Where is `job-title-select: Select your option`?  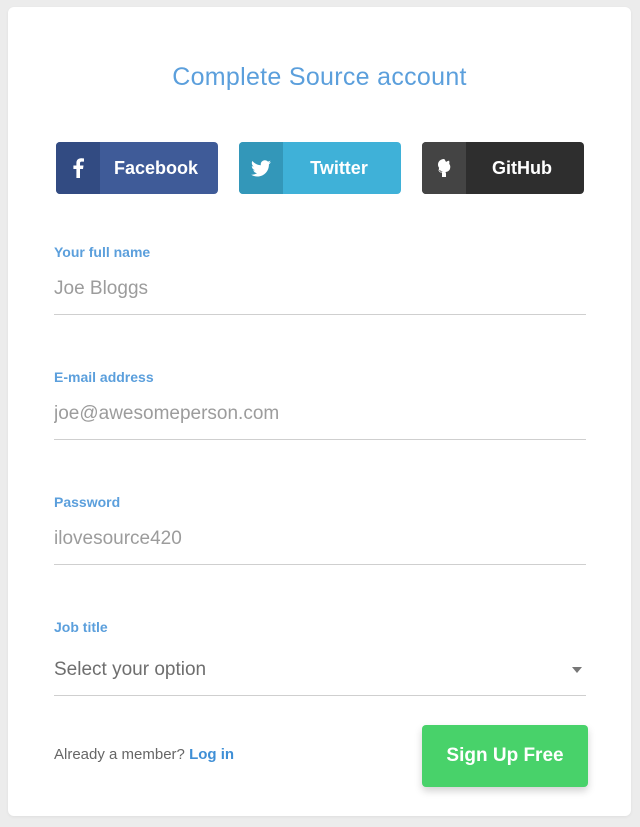 job-title-select: Select your option is located at coordinates (320, 674).